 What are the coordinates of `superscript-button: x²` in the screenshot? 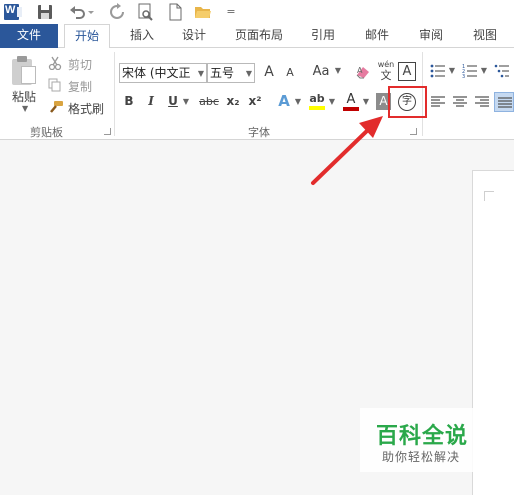 It's located at (255, 101).